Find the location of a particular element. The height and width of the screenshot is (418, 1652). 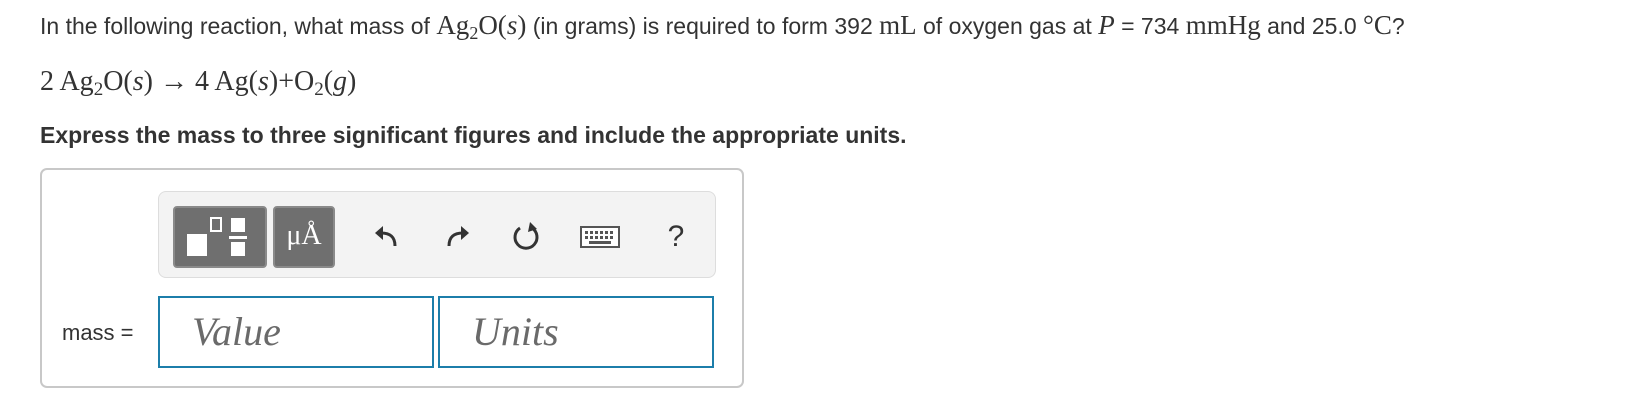

value-input: Value is located at coordinates (296, 332).